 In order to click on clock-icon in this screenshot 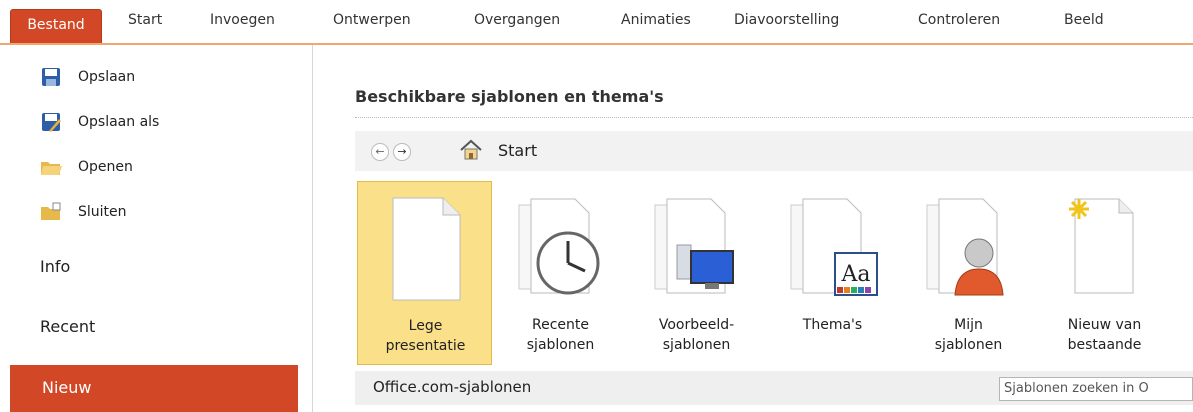, I will do `click(559, 246)`.